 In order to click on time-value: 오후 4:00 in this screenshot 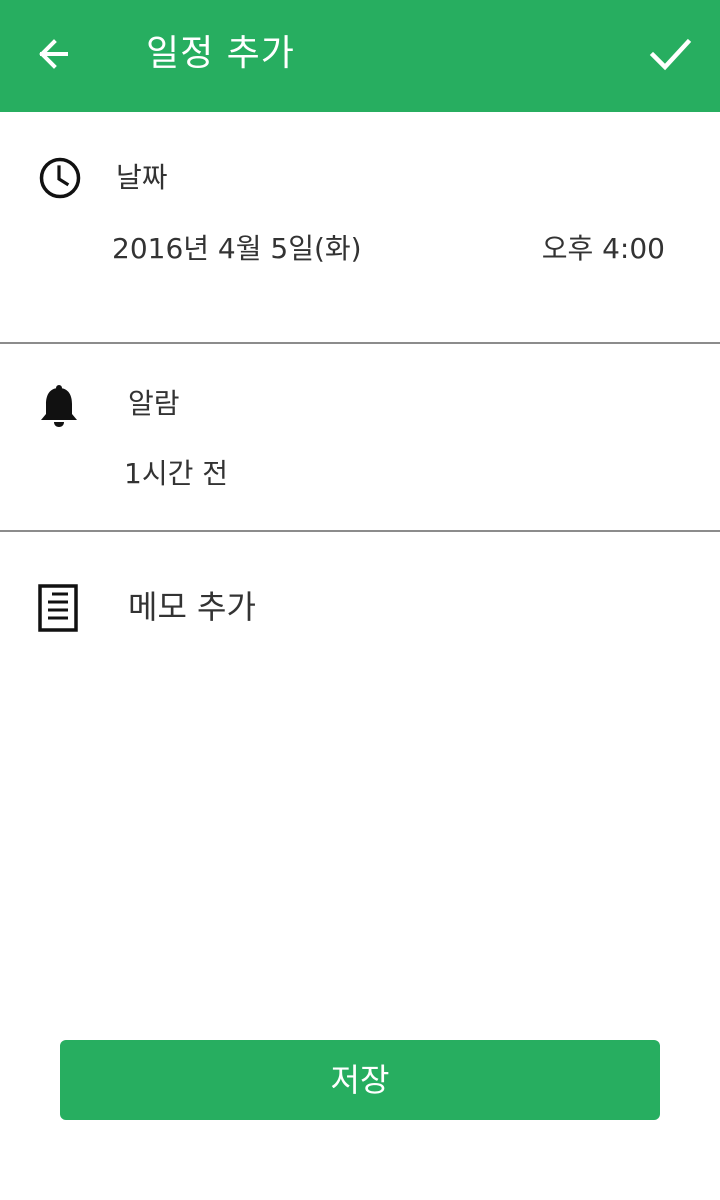, I will do `click(603, 249)`.